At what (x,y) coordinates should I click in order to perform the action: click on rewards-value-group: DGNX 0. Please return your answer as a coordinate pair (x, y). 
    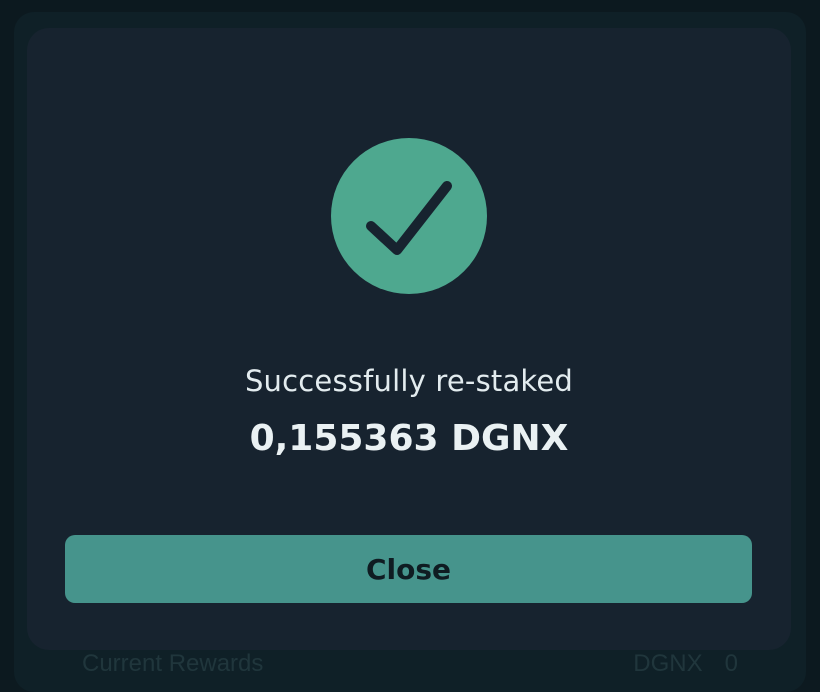
    Looking at the image, I should click on (685, 664).